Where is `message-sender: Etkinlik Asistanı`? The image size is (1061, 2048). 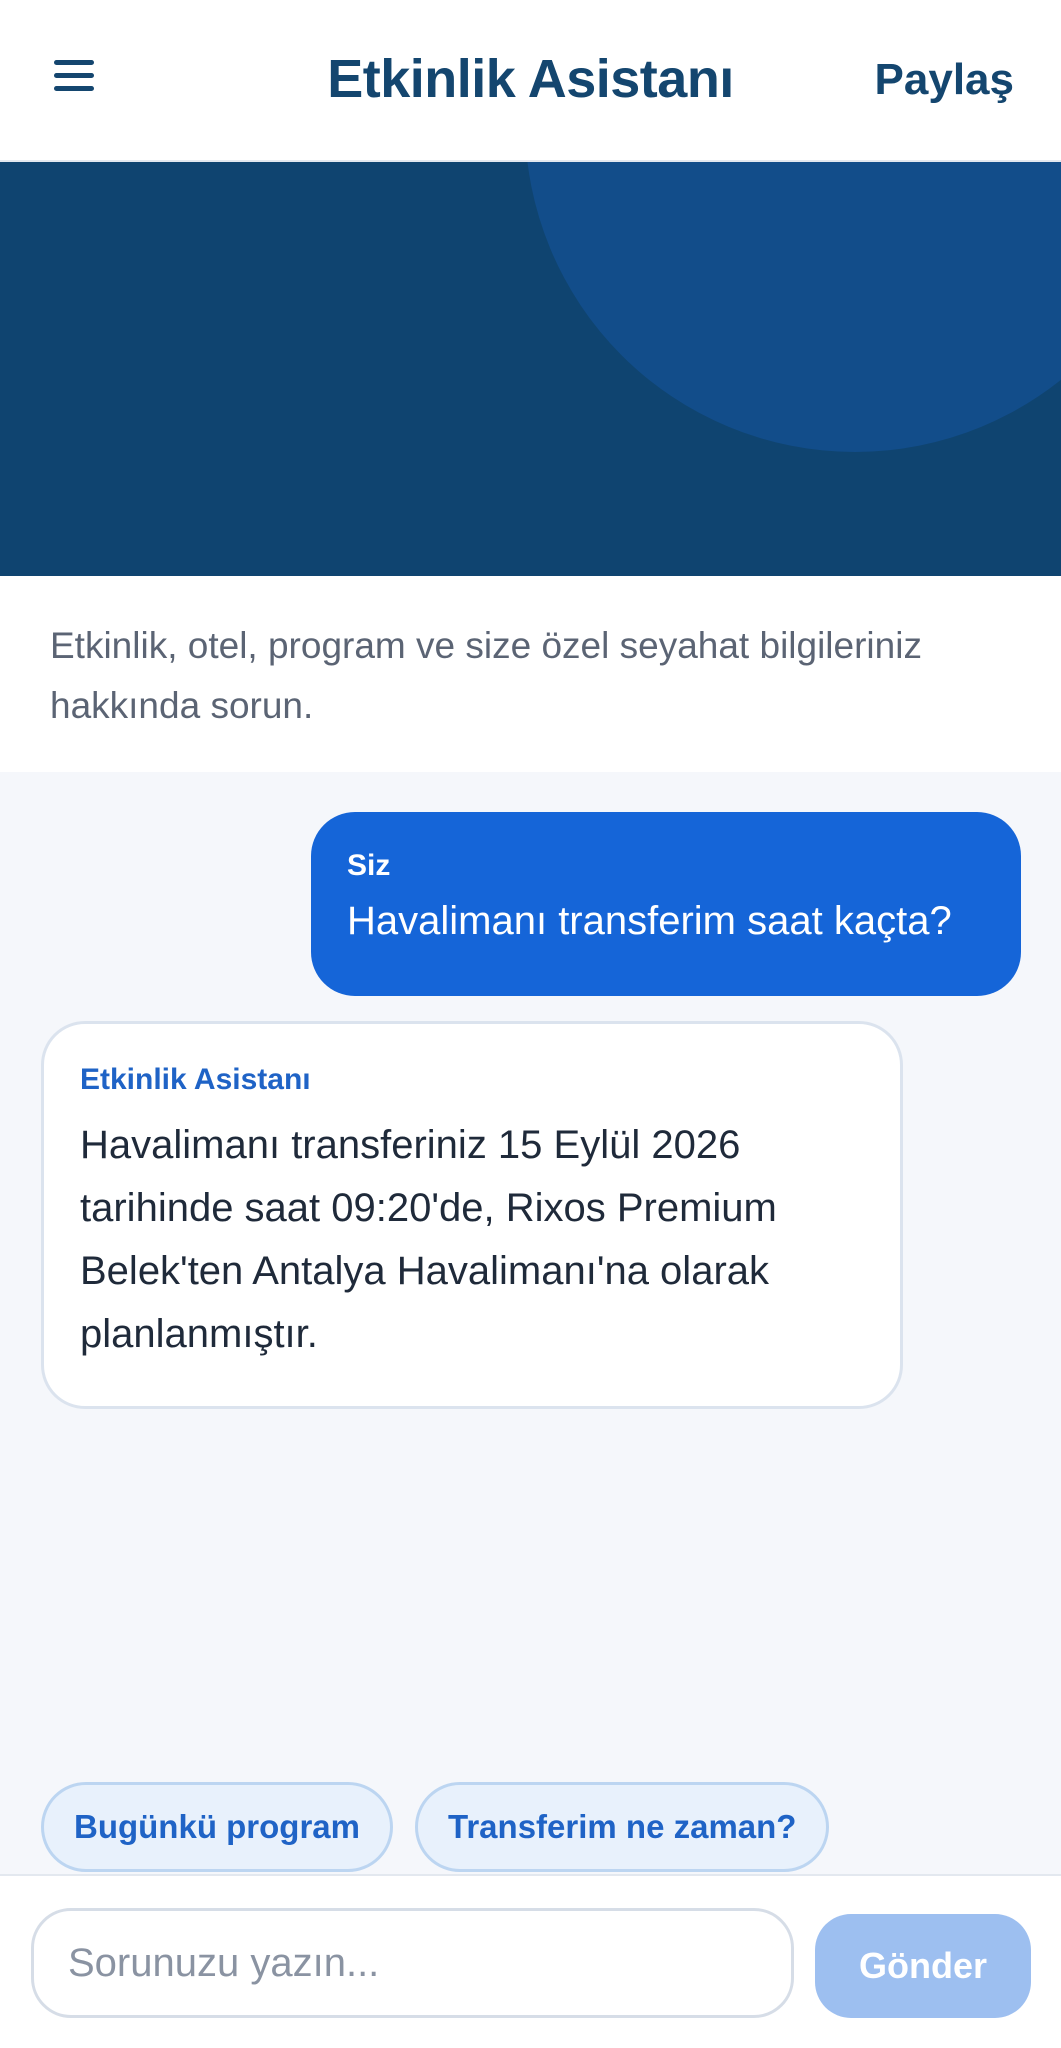
message-sender: Etkinlik Asistanı is located at coordinates (195, 1079).